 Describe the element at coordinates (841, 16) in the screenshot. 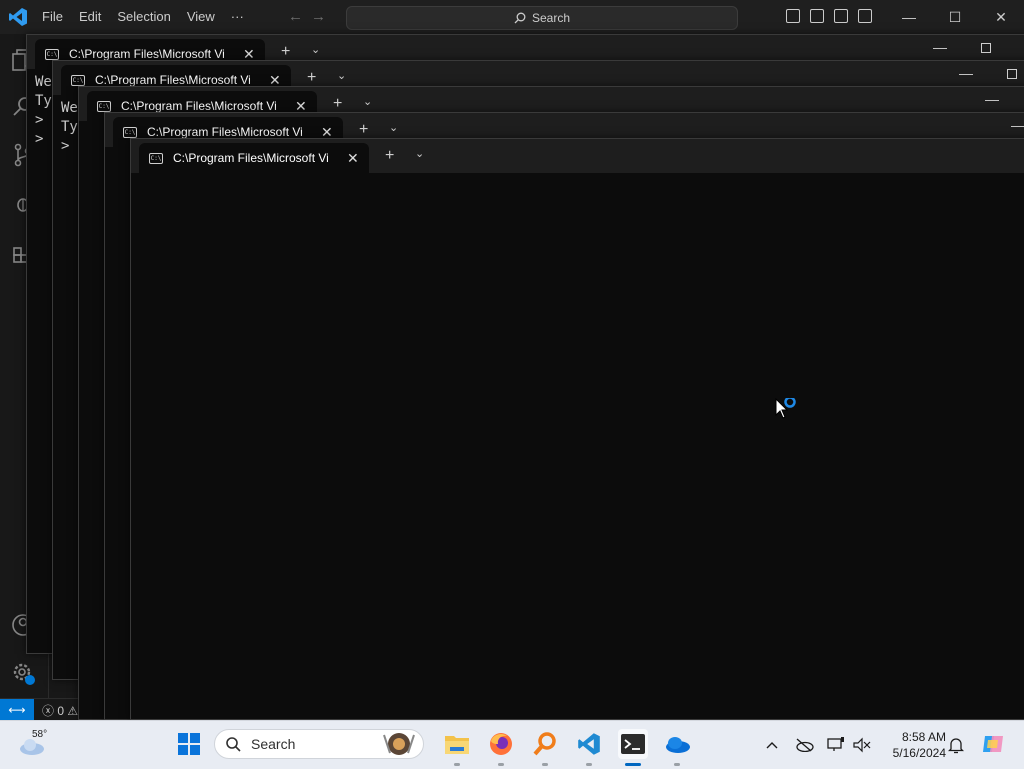

I see `toggle-secondary-sidebar-icon` at that location.